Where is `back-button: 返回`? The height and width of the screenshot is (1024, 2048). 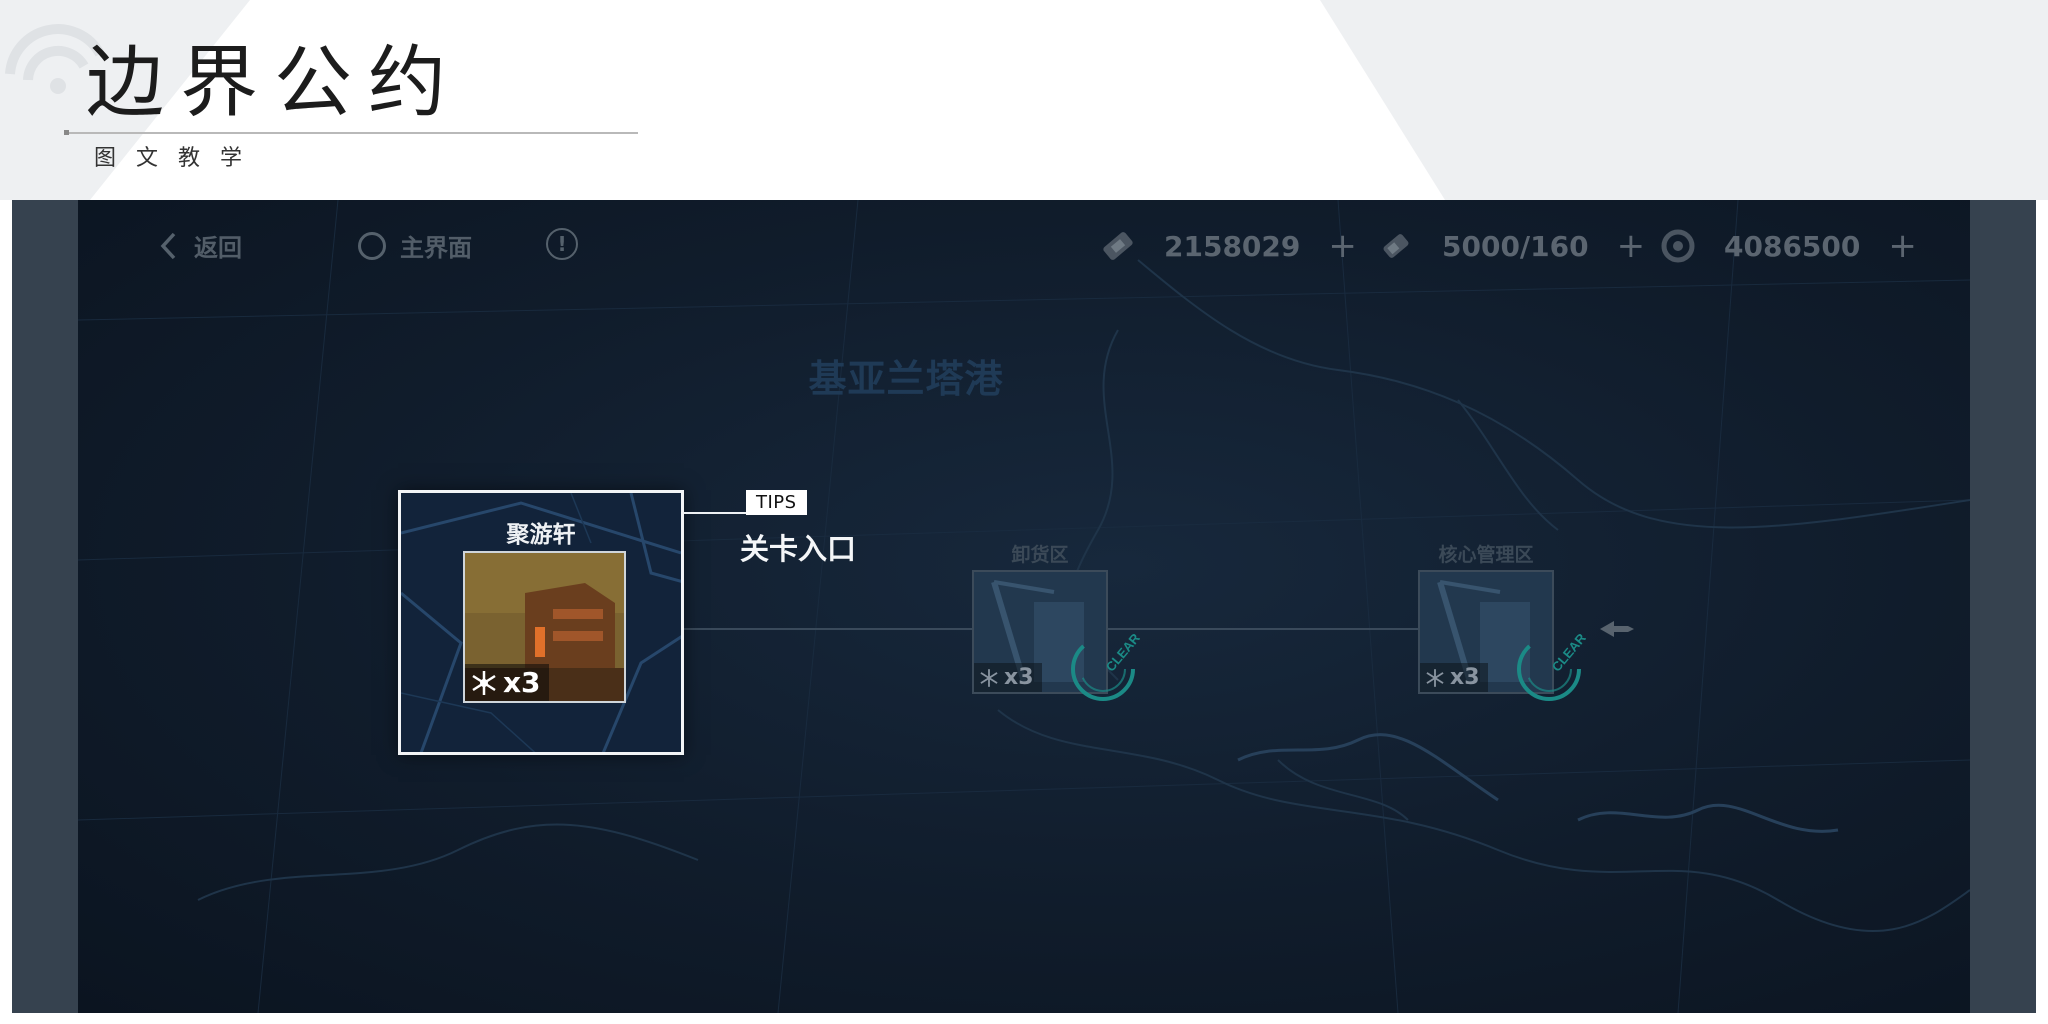
back-button: 返回 is located at coordinates (200, 245).